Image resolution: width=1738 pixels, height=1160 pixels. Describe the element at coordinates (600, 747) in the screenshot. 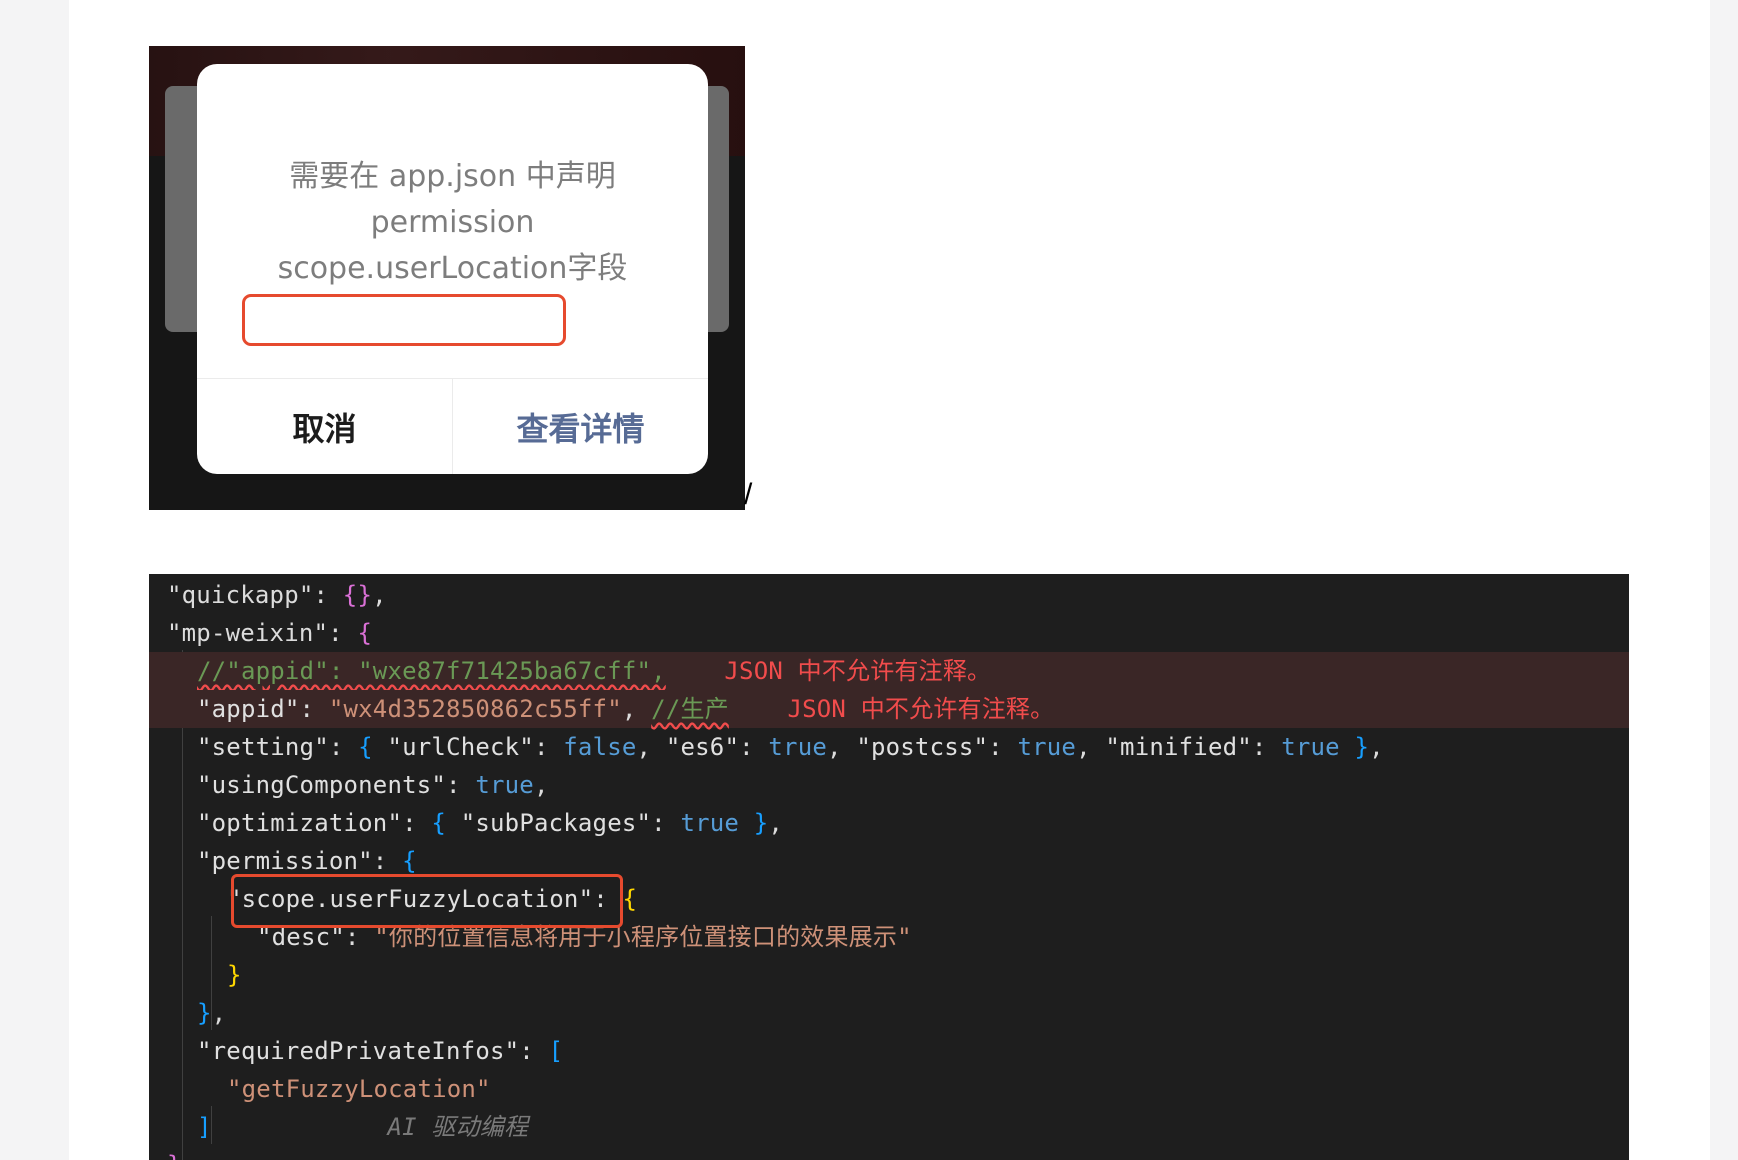

I see `code-token: false` at that location.